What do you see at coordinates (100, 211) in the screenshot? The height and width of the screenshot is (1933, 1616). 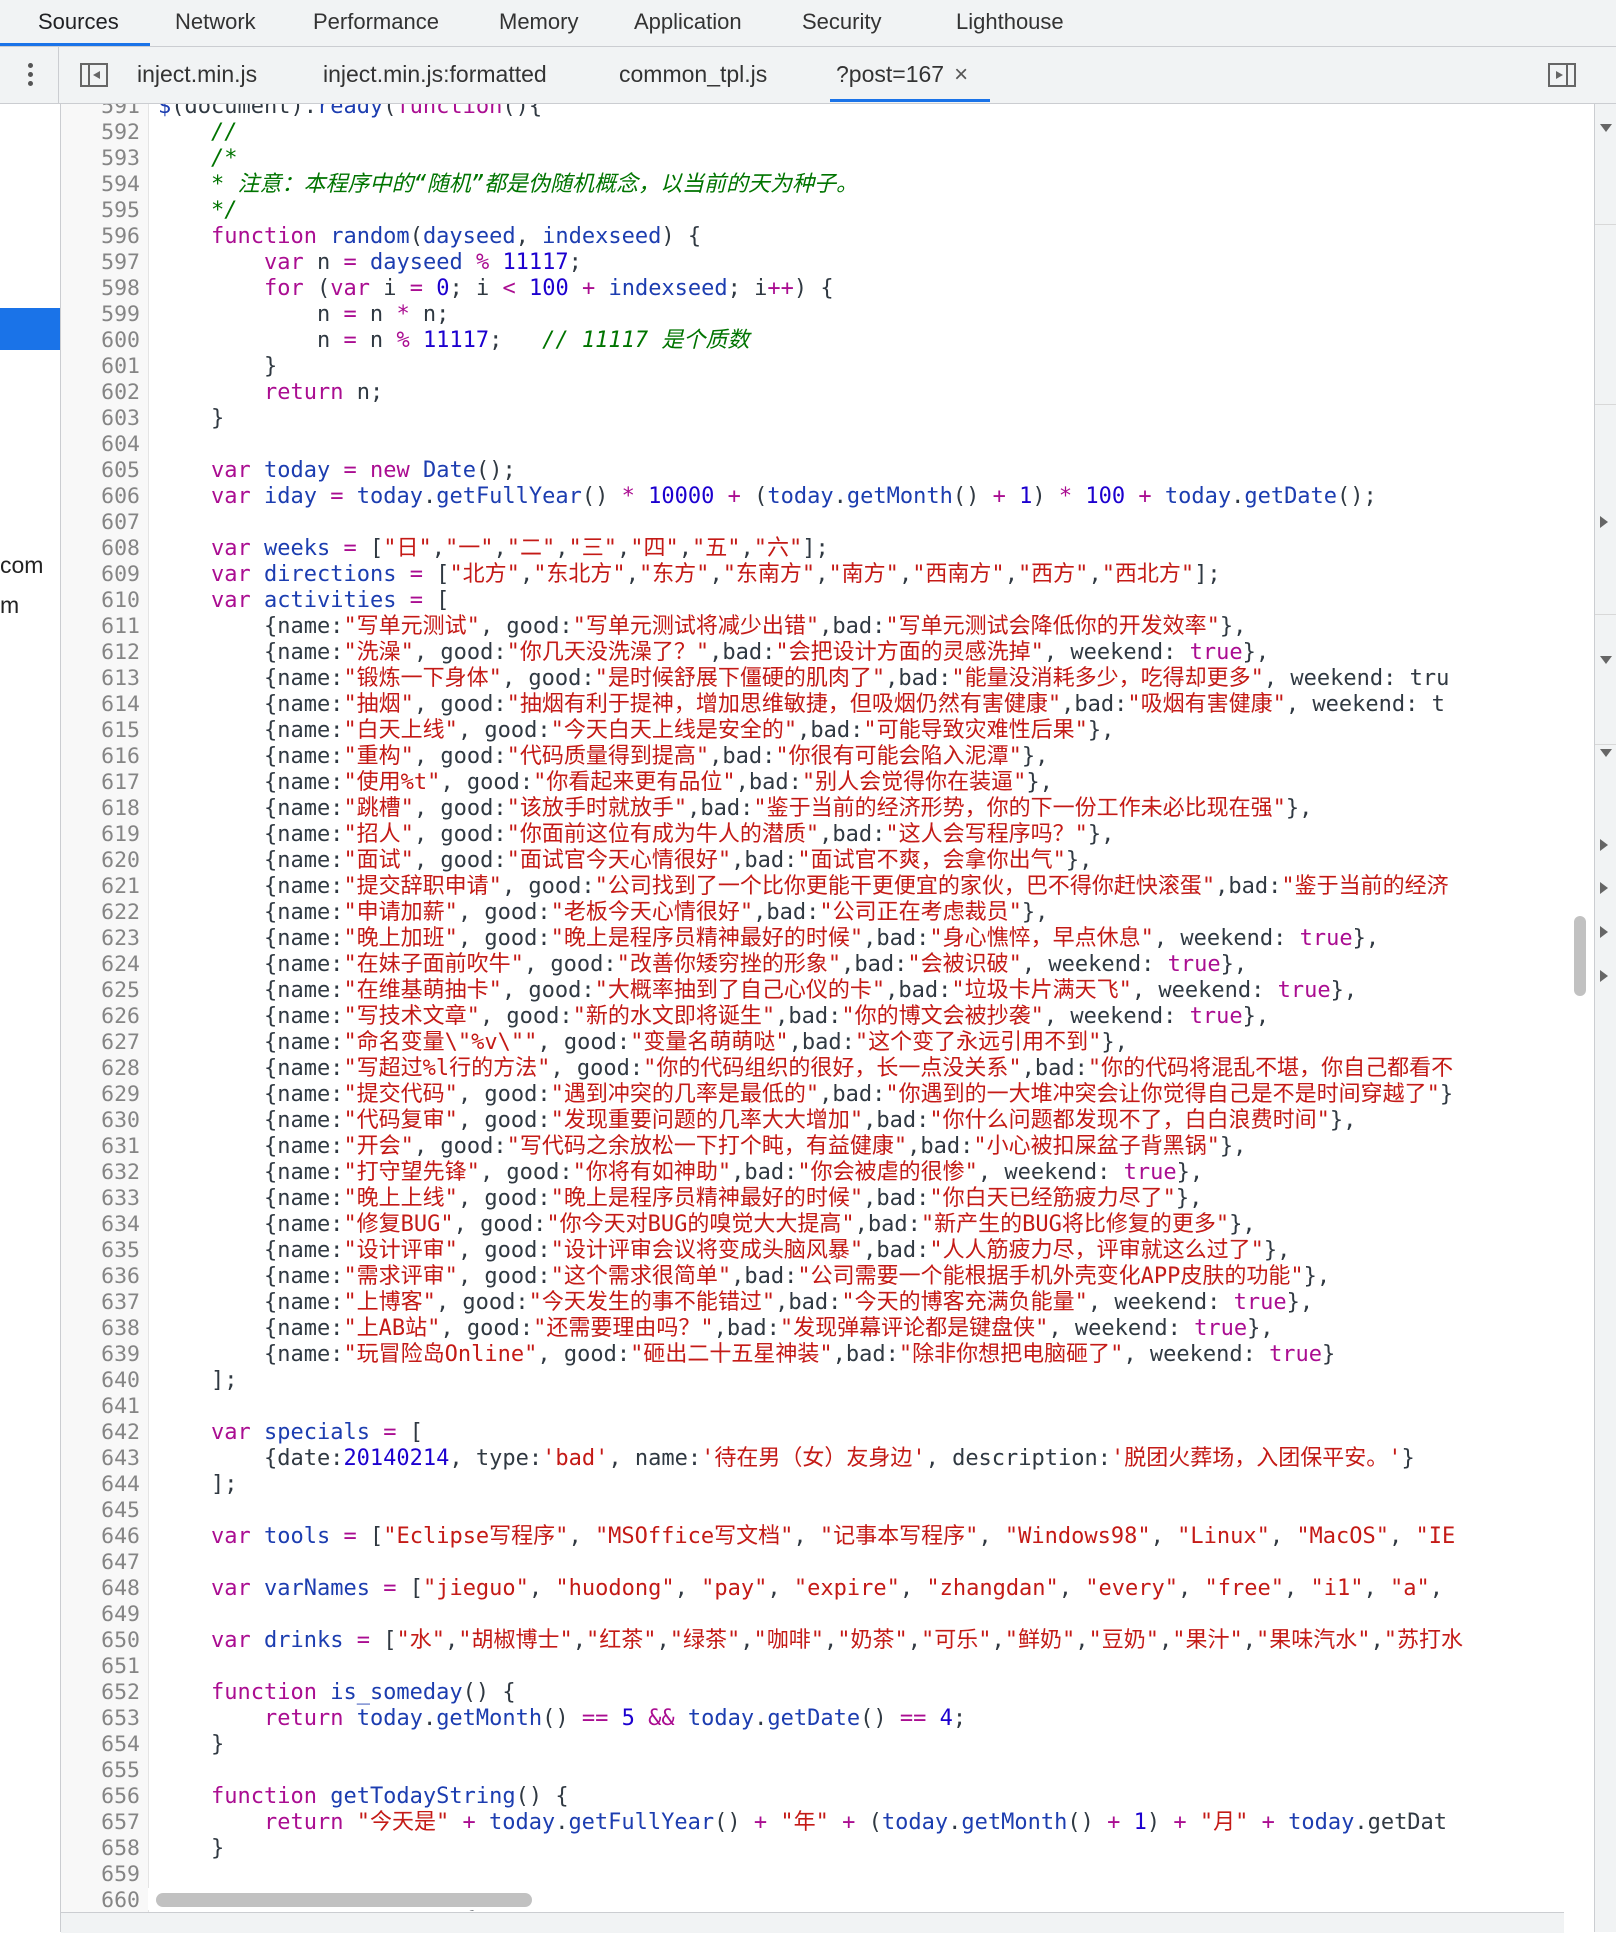 I see `line-number: 595` at bounding box center [100, 211].